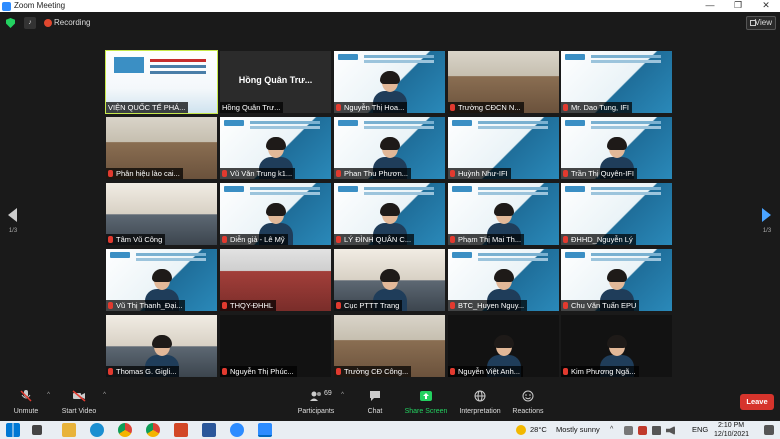 The width and height of the screenshot is (780, 439). Describe the element at coordinates (753, 23) in the screenshot. I see `grid-view-icon` at that location.